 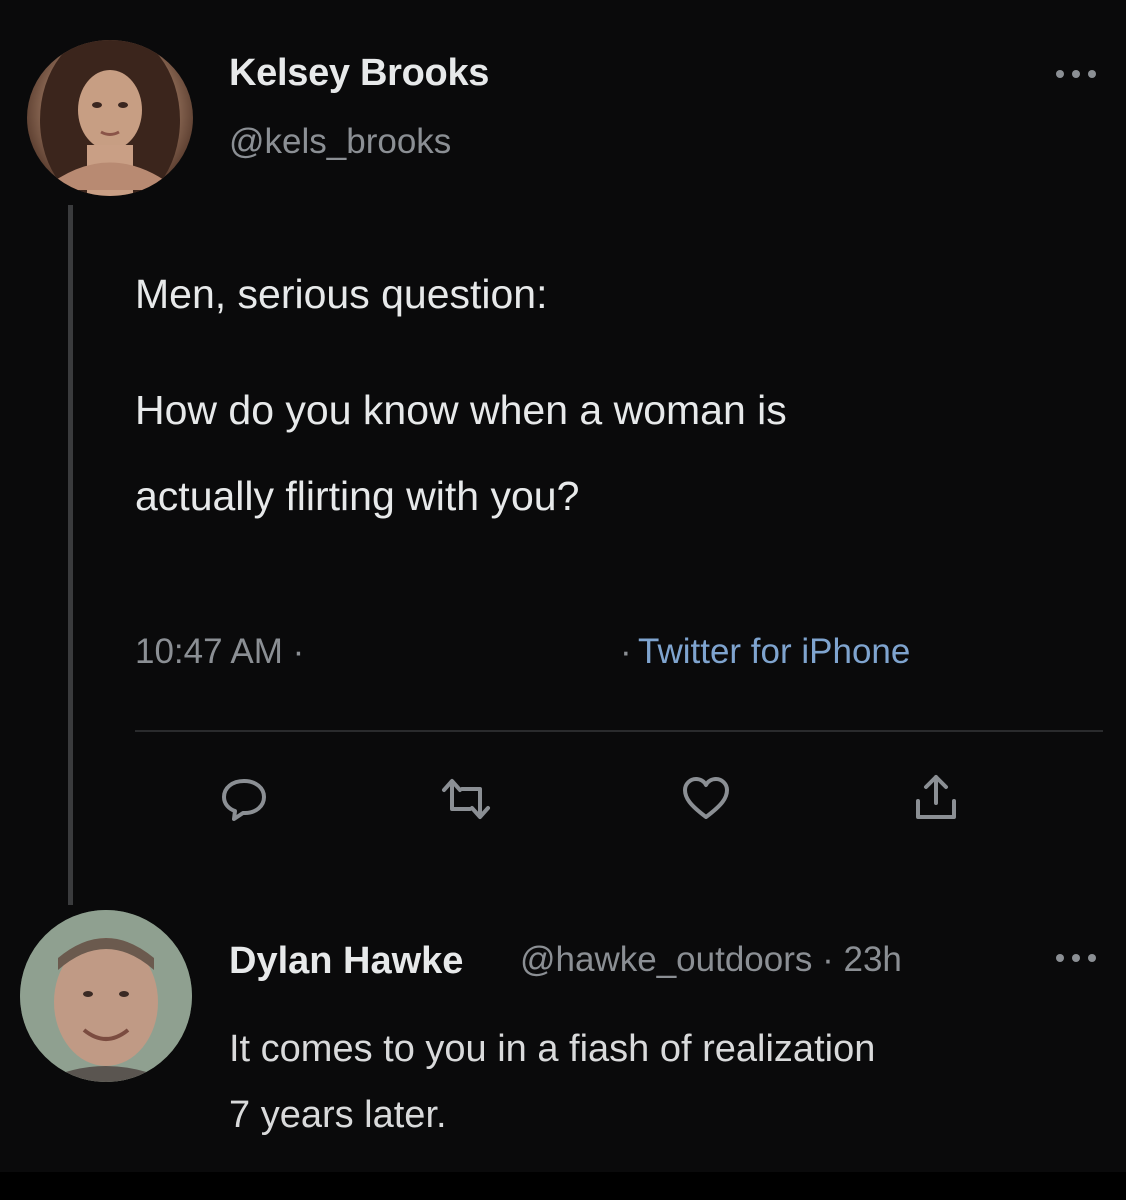 I want to click on tweet-text-line: How do you know when a woman is, so click(x=461, y=410).